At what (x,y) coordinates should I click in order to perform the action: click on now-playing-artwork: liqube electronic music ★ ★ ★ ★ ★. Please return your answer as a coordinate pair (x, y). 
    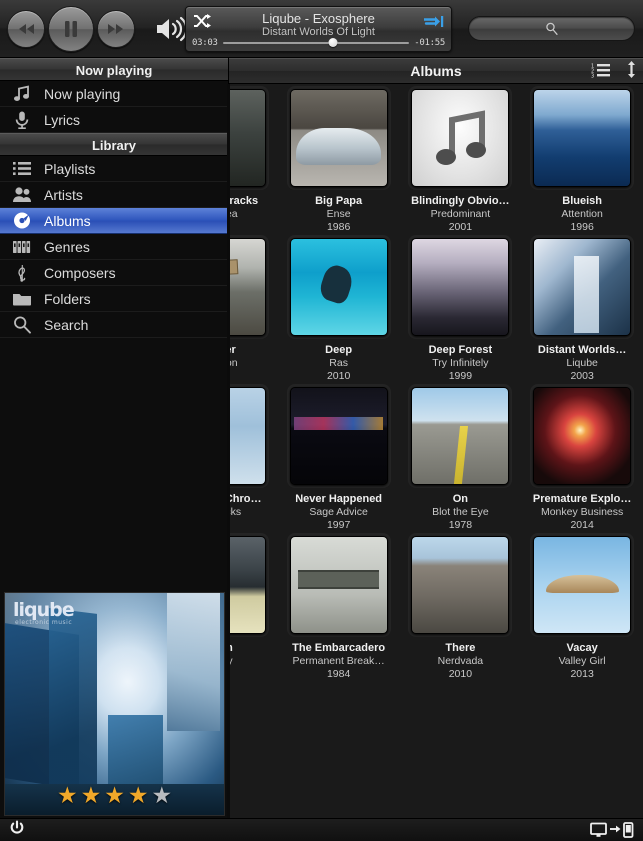
    Looking at the image, I should click on (114, 704).